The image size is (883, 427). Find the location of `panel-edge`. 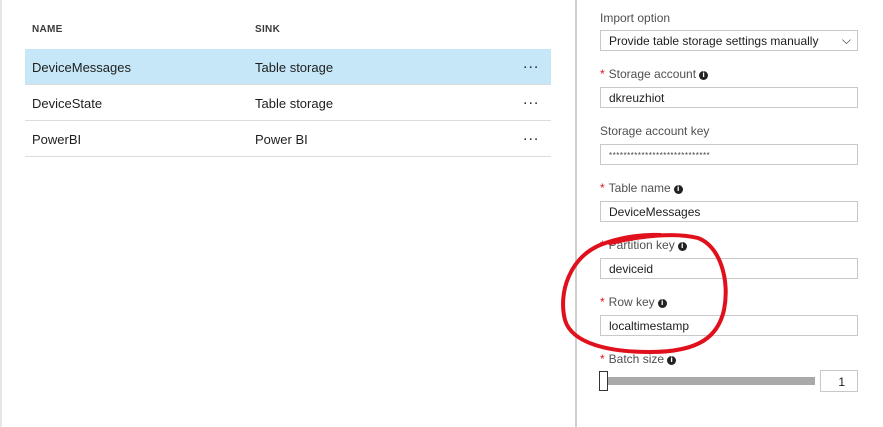

panel-edge is located at coordinates (1, 213).